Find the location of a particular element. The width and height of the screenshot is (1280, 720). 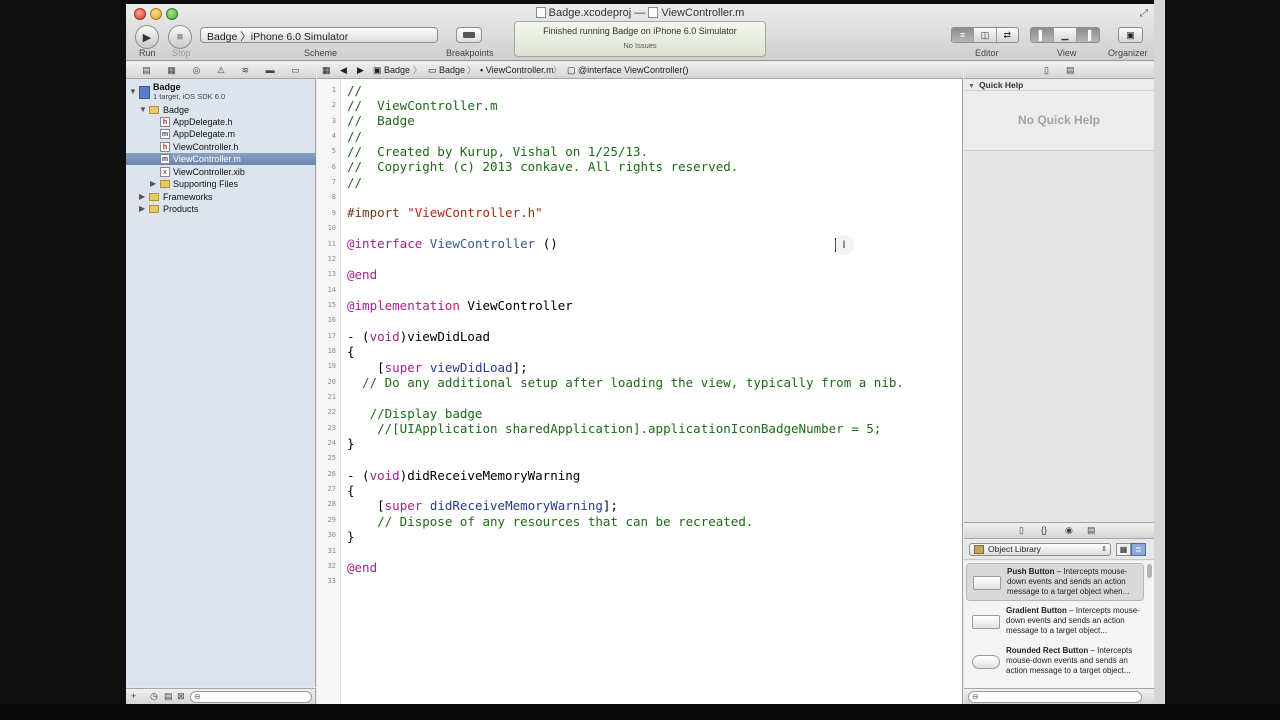

jump-item-project: ▣ Badge is located at coordinates (391, 70).